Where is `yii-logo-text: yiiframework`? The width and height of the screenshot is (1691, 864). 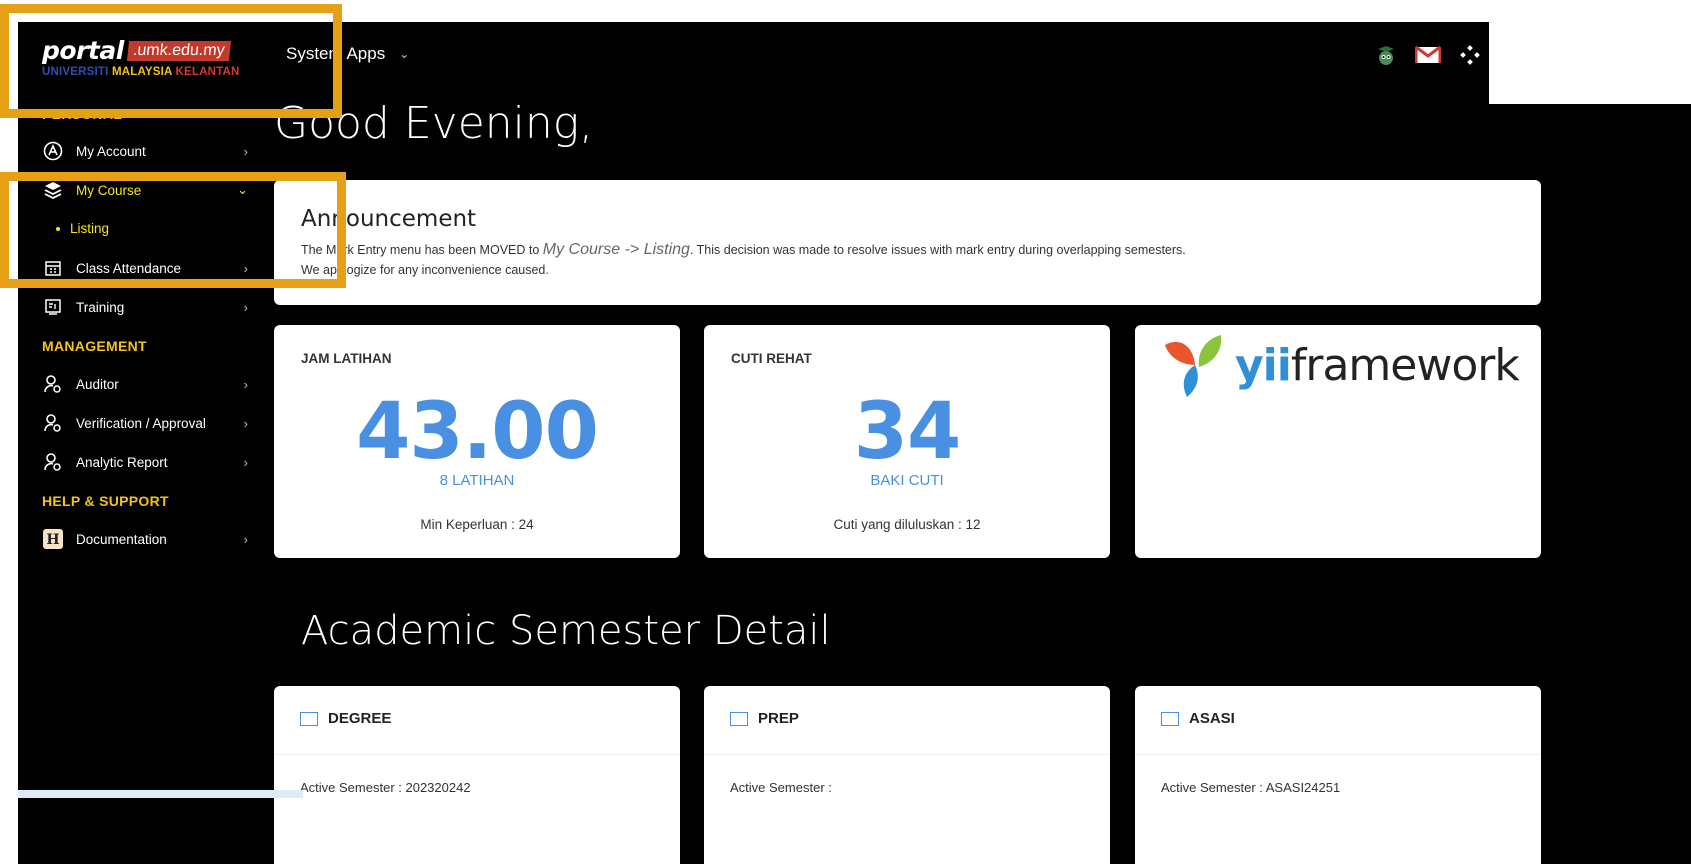
yii-logo-text: yiiframework is located at coordinates (1377, 365).